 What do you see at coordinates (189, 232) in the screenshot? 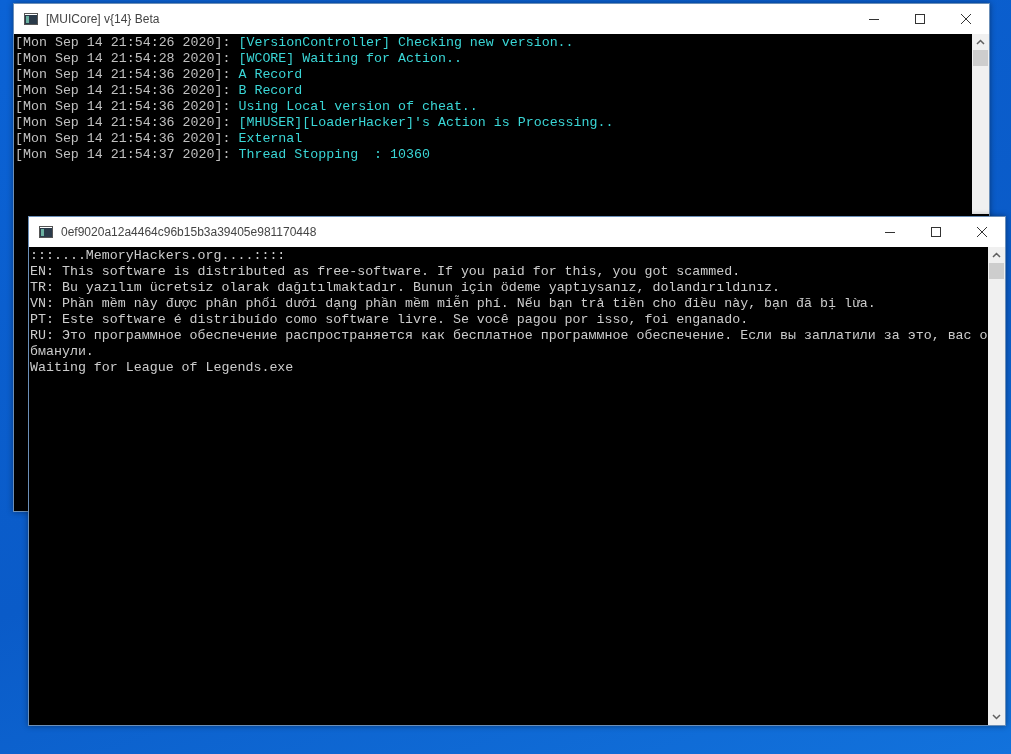
I see `window-title: 0ef9020a12a4464c96b15b3a39405e981170448` at bounding box center [189, 232].